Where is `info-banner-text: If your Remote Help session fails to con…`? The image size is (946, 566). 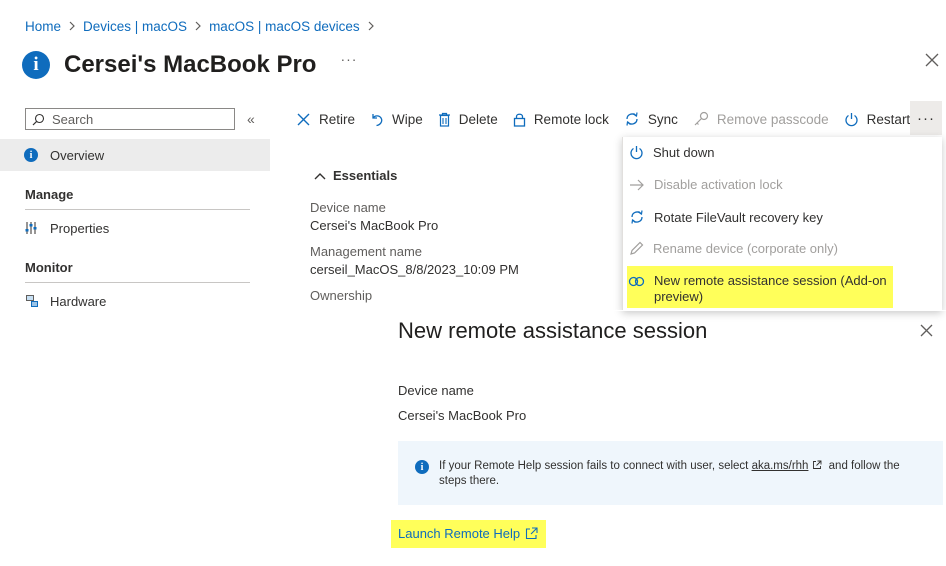
info-banner-text: If your Remote Help session fails to con… is located at coordinates (684, 474).